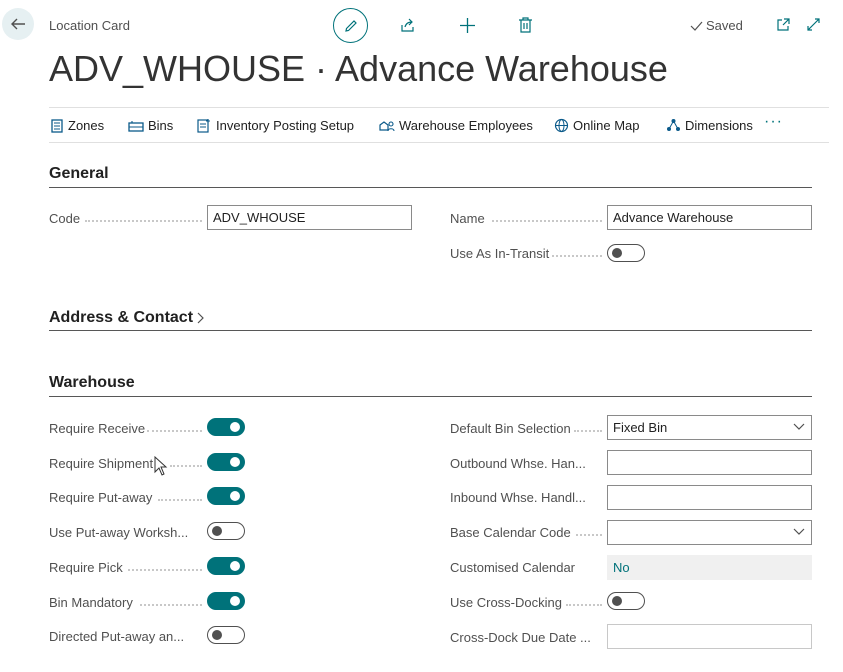 This screenshot has width=843, height=672. Describe the element at coordinates (180, 499) in the screenshot. I see `require-put-away-dots` at that location.